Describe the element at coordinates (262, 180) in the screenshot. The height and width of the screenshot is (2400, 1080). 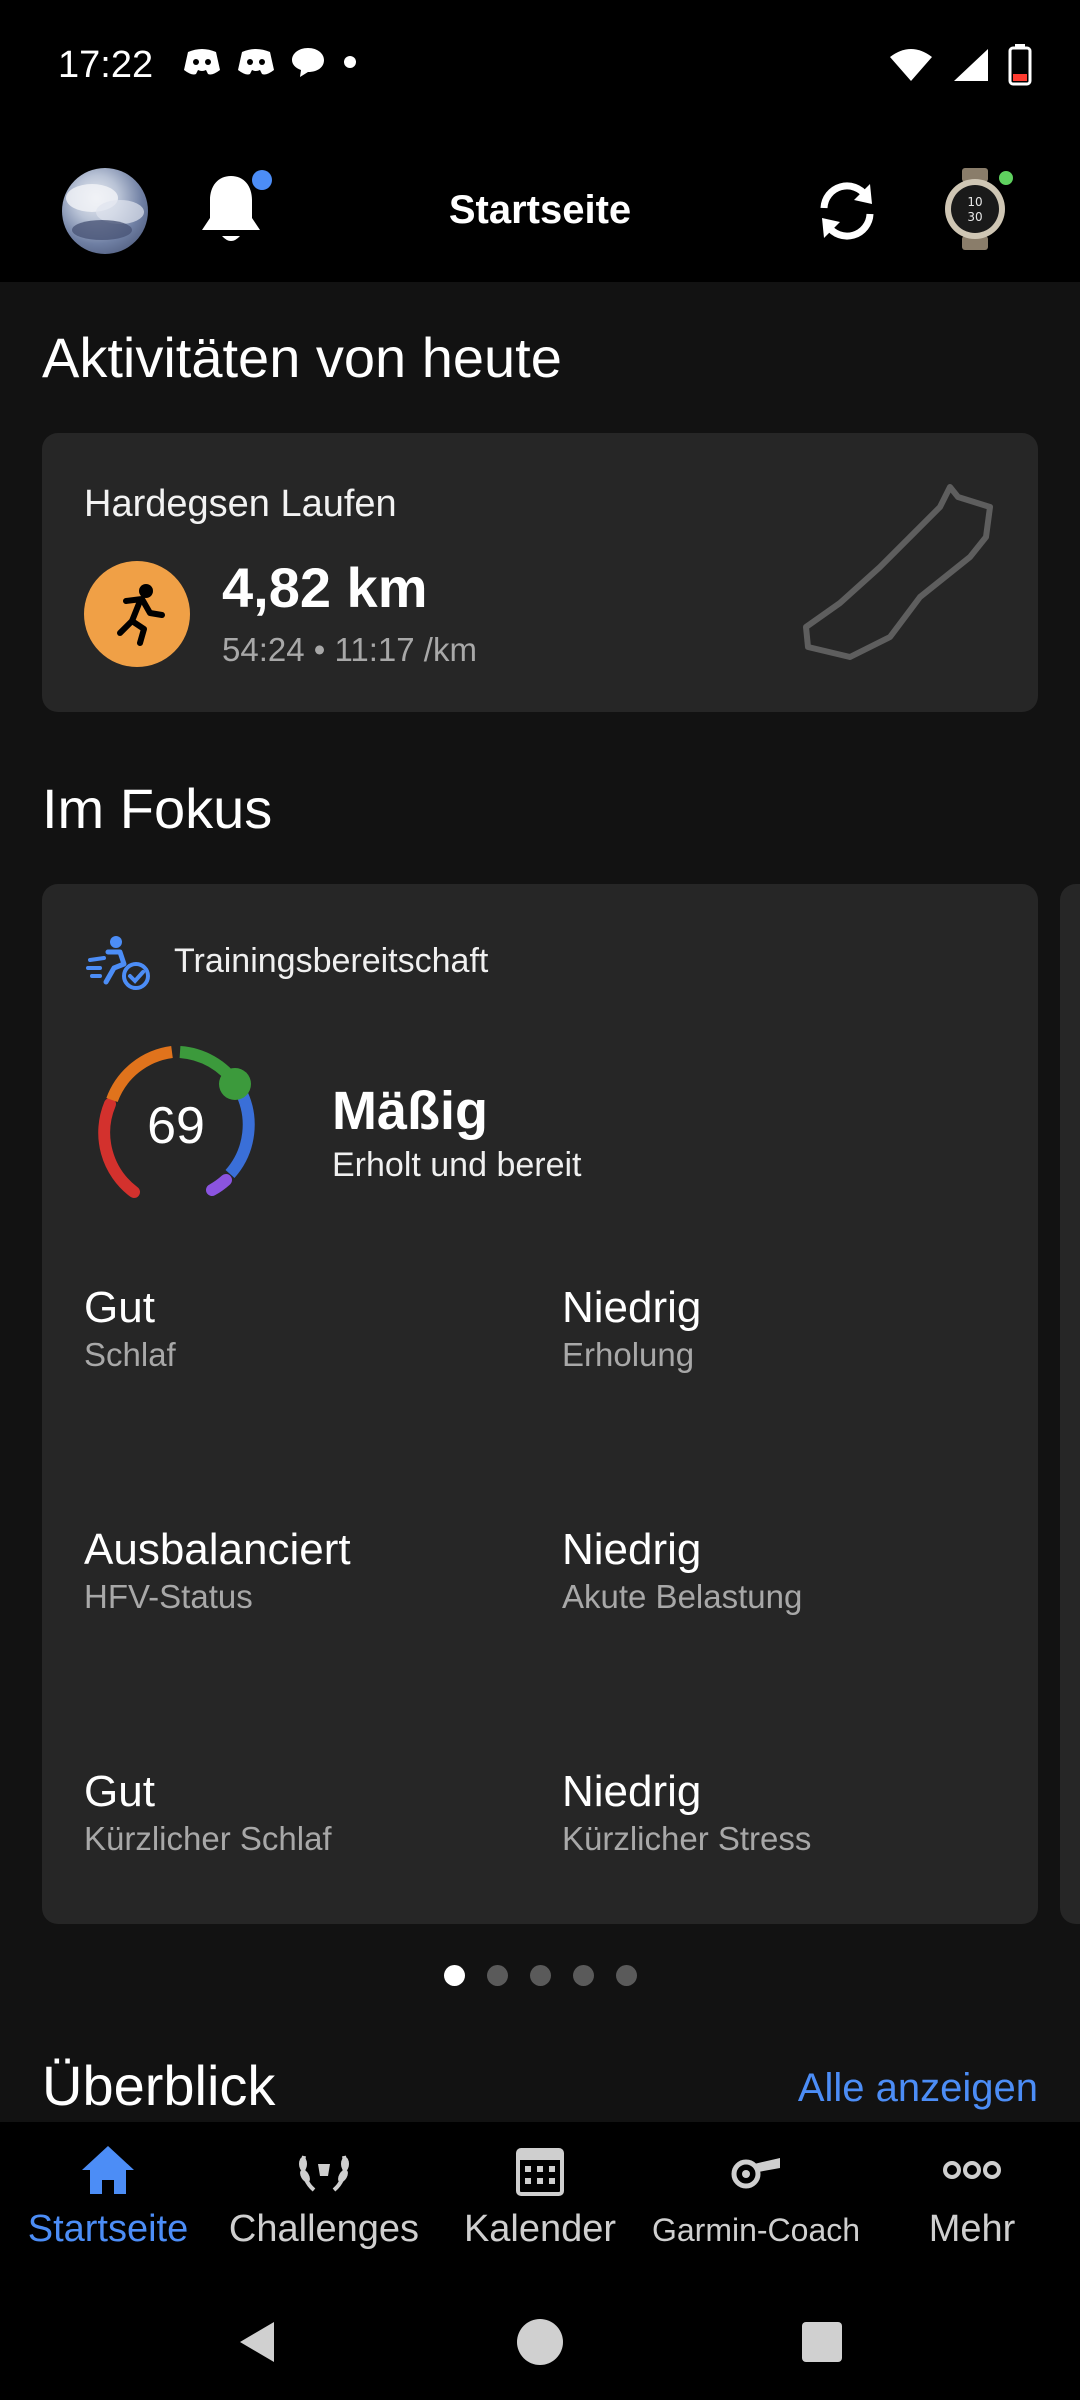
I see `notification-badge` at that location.